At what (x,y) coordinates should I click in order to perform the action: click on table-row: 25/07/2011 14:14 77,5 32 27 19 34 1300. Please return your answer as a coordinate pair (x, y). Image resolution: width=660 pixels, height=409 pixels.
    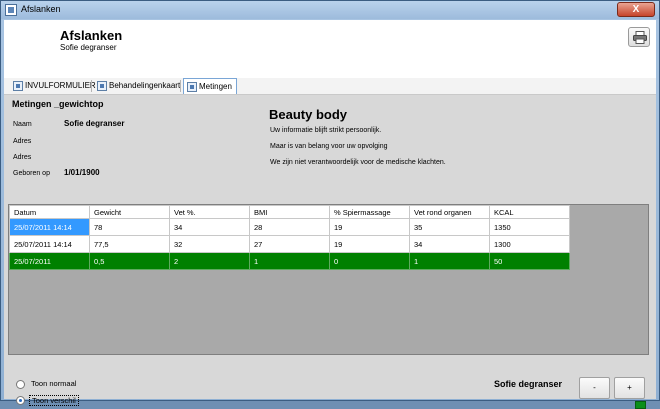
    Looking at the image, I should click on (289, 244).